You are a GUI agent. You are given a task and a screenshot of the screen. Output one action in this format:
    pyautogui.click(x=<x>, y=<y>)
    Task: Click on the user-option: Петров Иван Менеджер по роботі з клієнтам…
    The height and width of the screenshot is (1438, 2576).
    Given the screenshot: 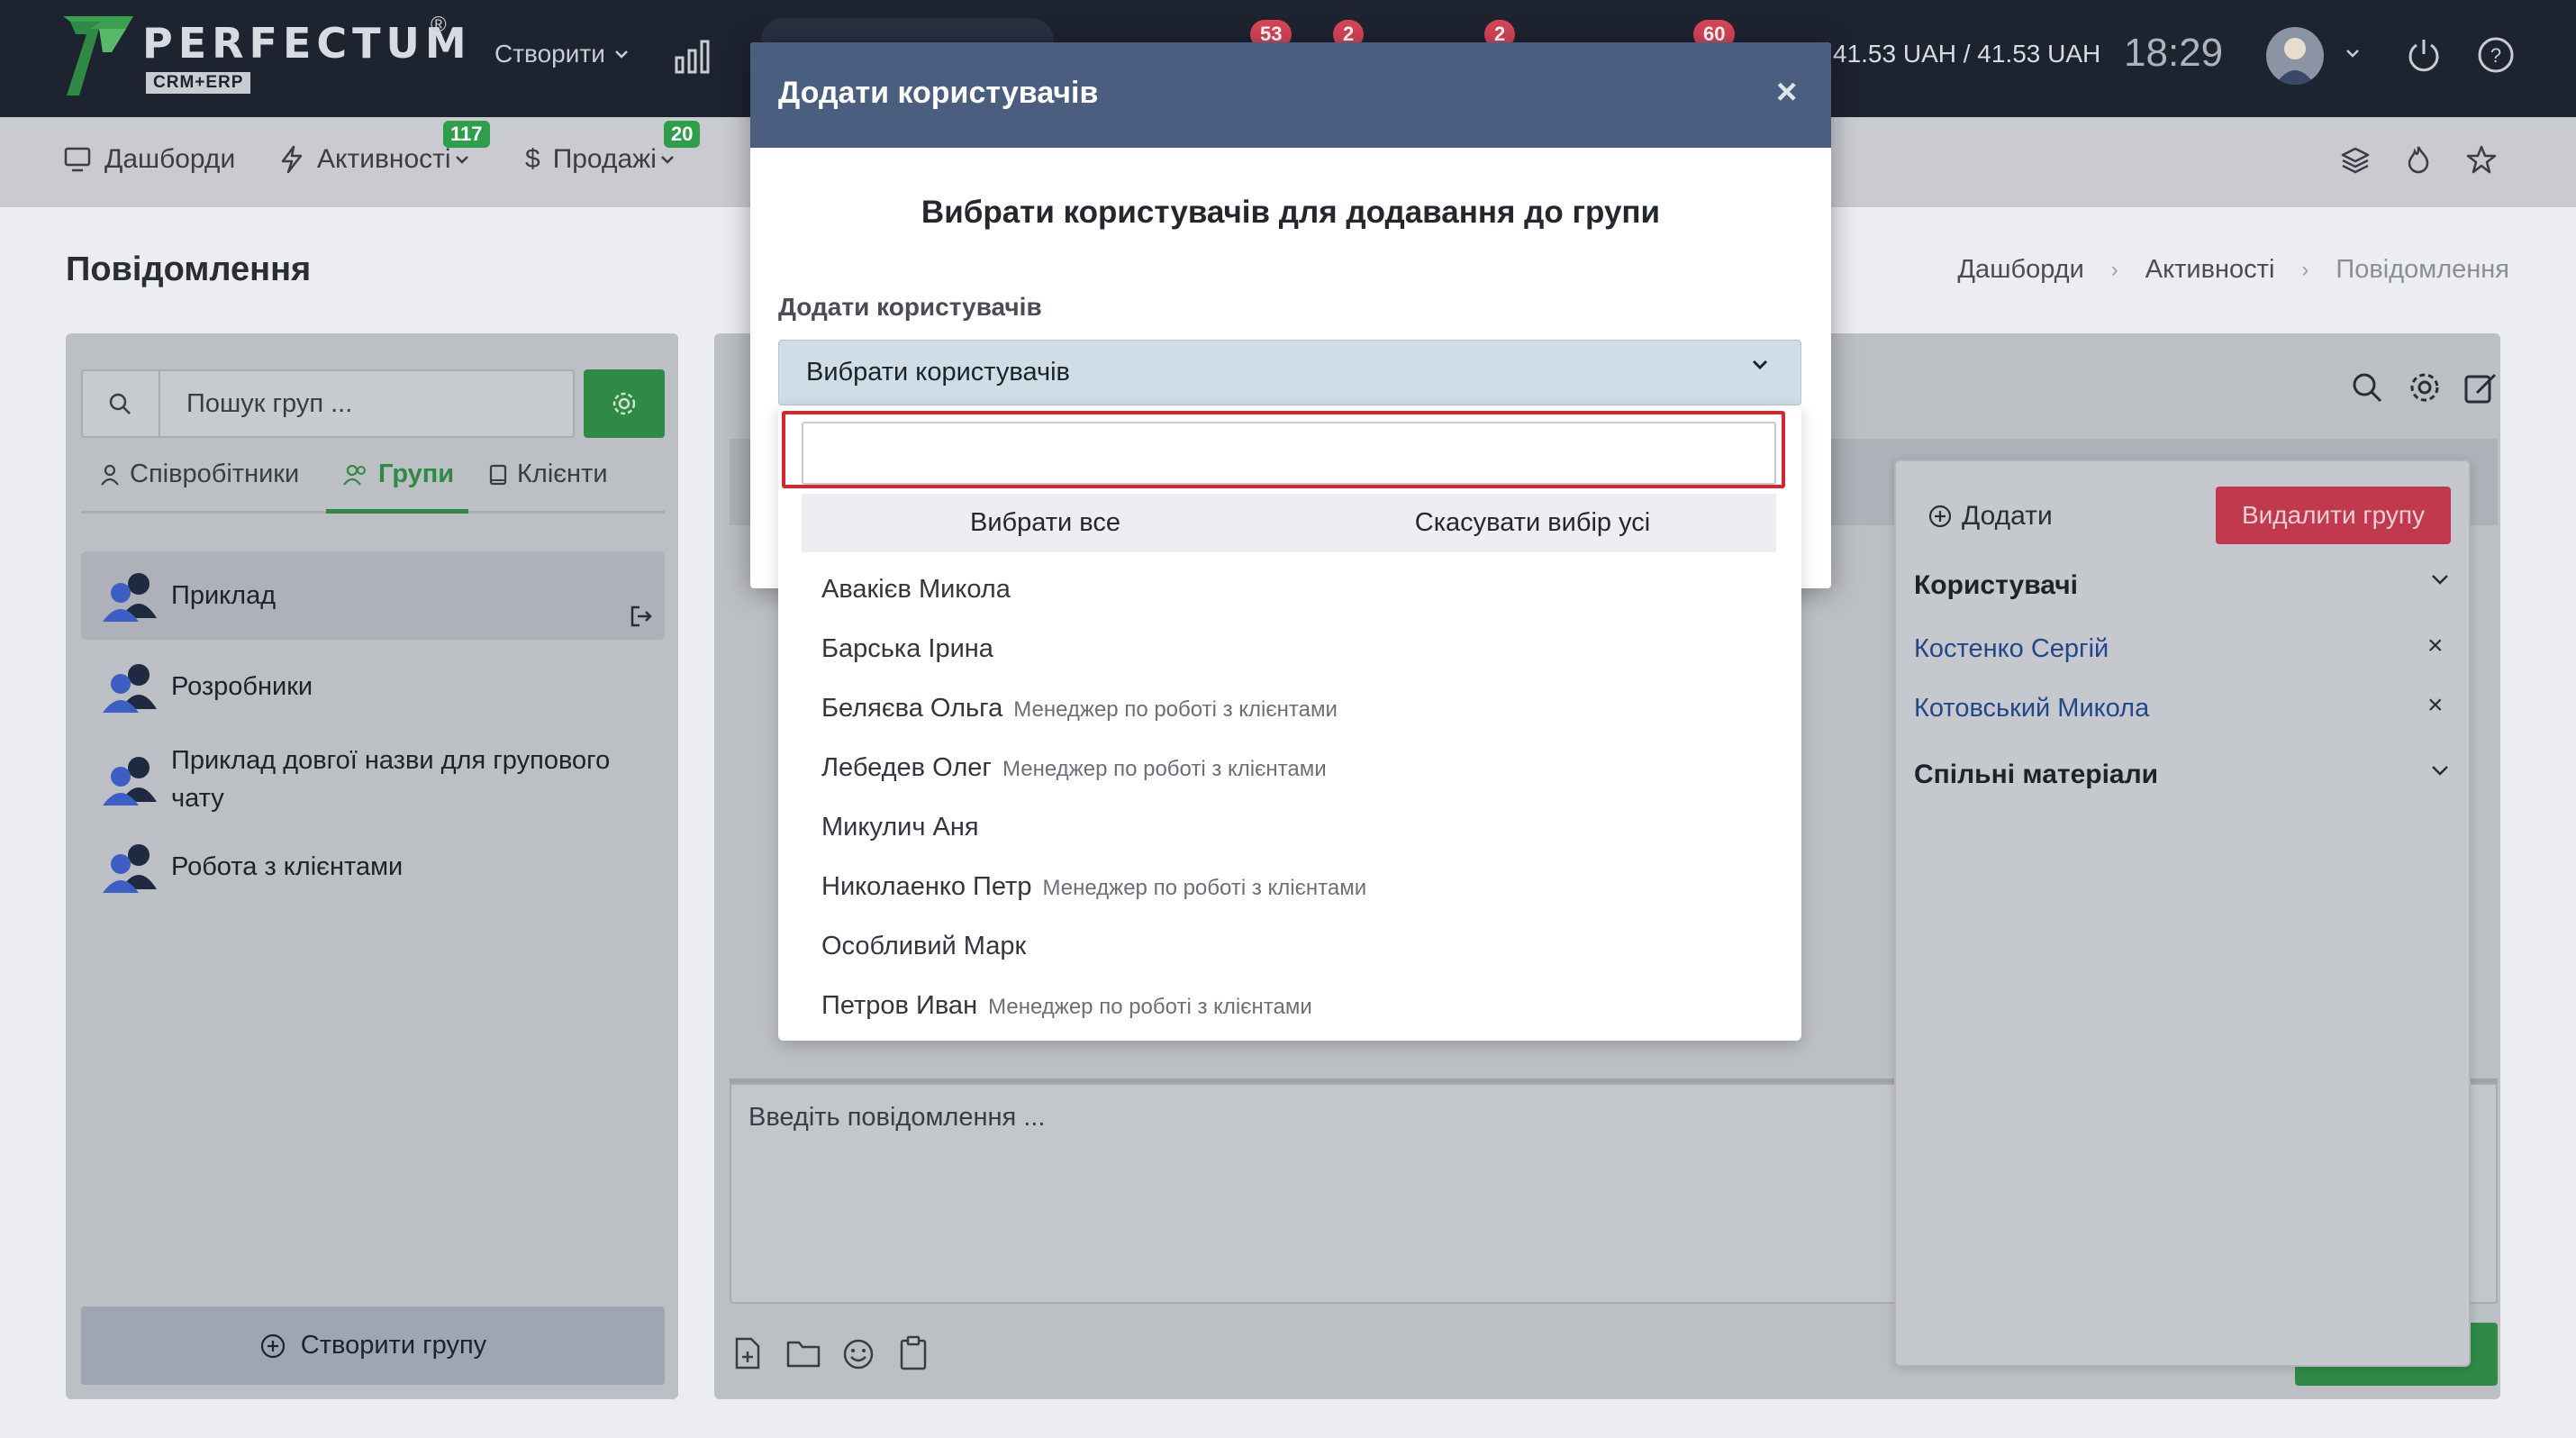 What is the action you would take?
    pyautogui.click(x=1066, y=1006)
    